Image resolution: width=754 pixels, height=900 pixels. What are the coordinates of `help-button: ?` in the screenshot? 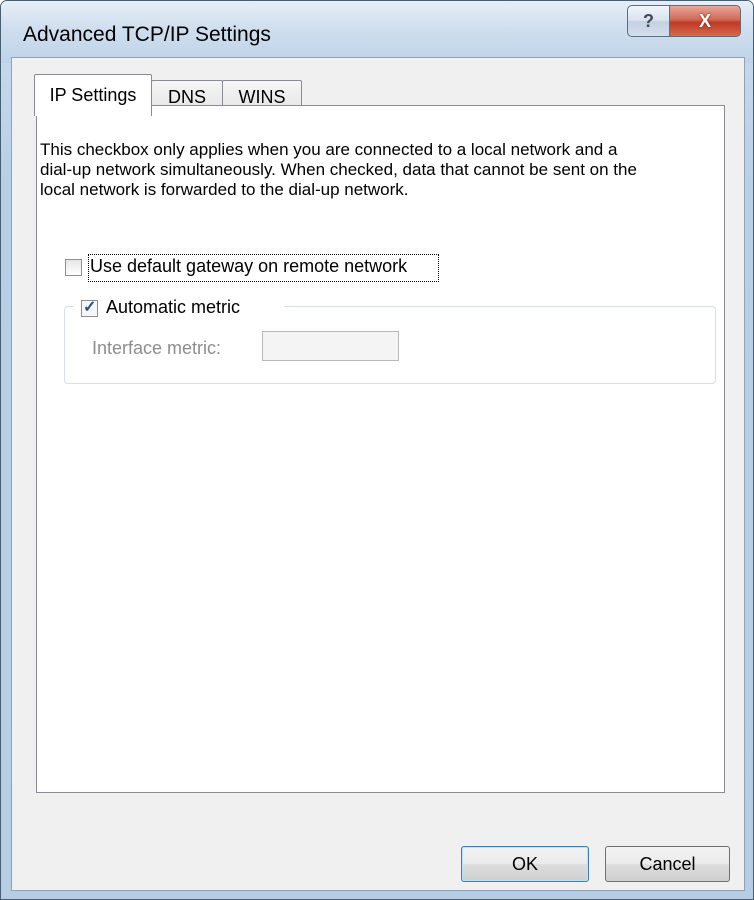 It's located at (648, 21).